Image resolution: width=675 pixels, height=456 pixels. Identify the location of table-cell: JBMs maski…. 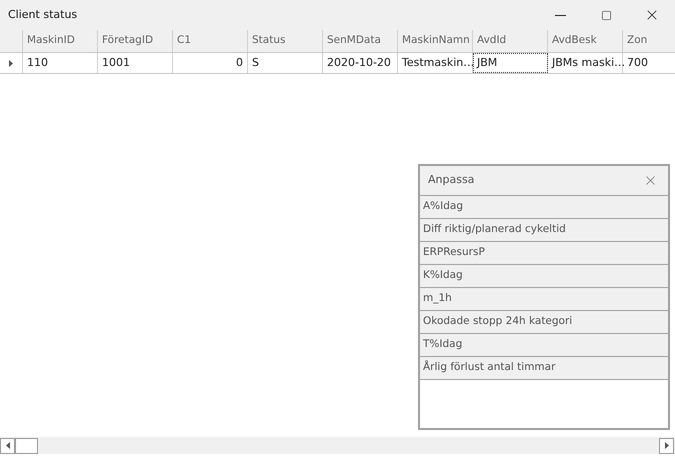
(585, 63).